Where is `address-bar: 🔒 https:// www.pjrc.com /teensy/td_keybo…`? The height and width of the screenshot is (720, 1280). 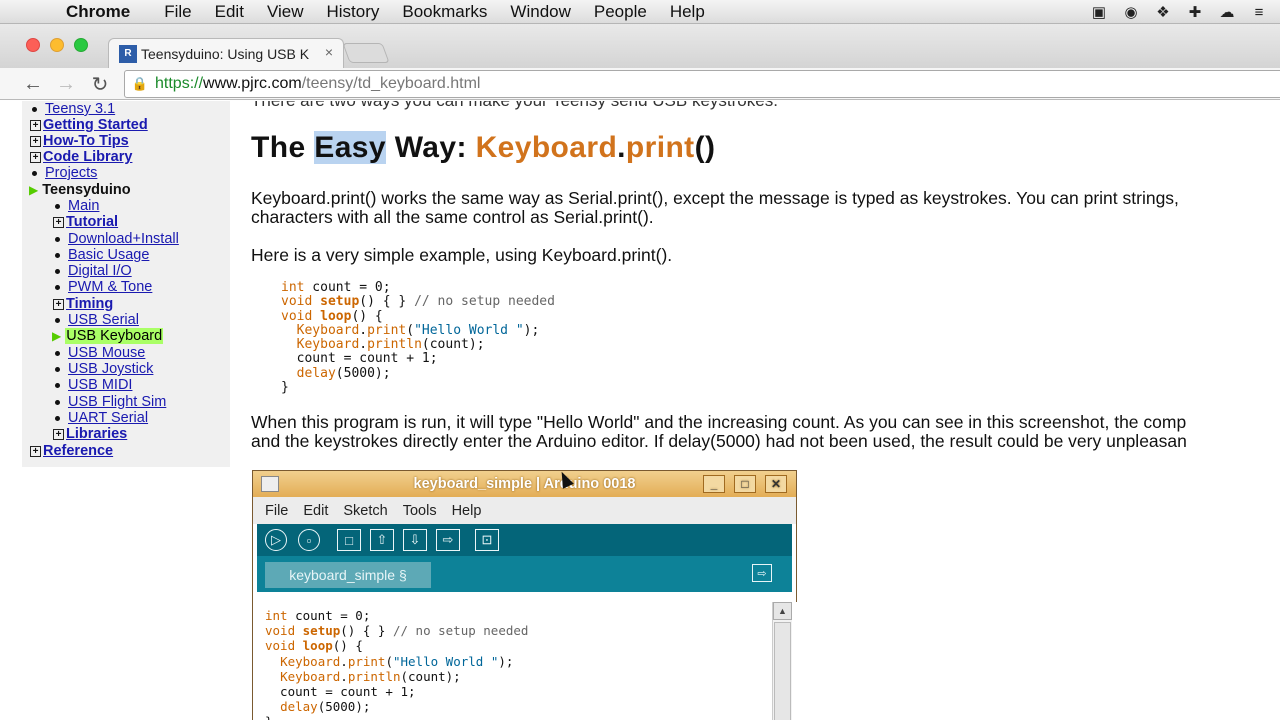
address-bar: 🔒 https:// www.pjrc.com /teensy/td_keybo… is located at coordinates (702, 84).